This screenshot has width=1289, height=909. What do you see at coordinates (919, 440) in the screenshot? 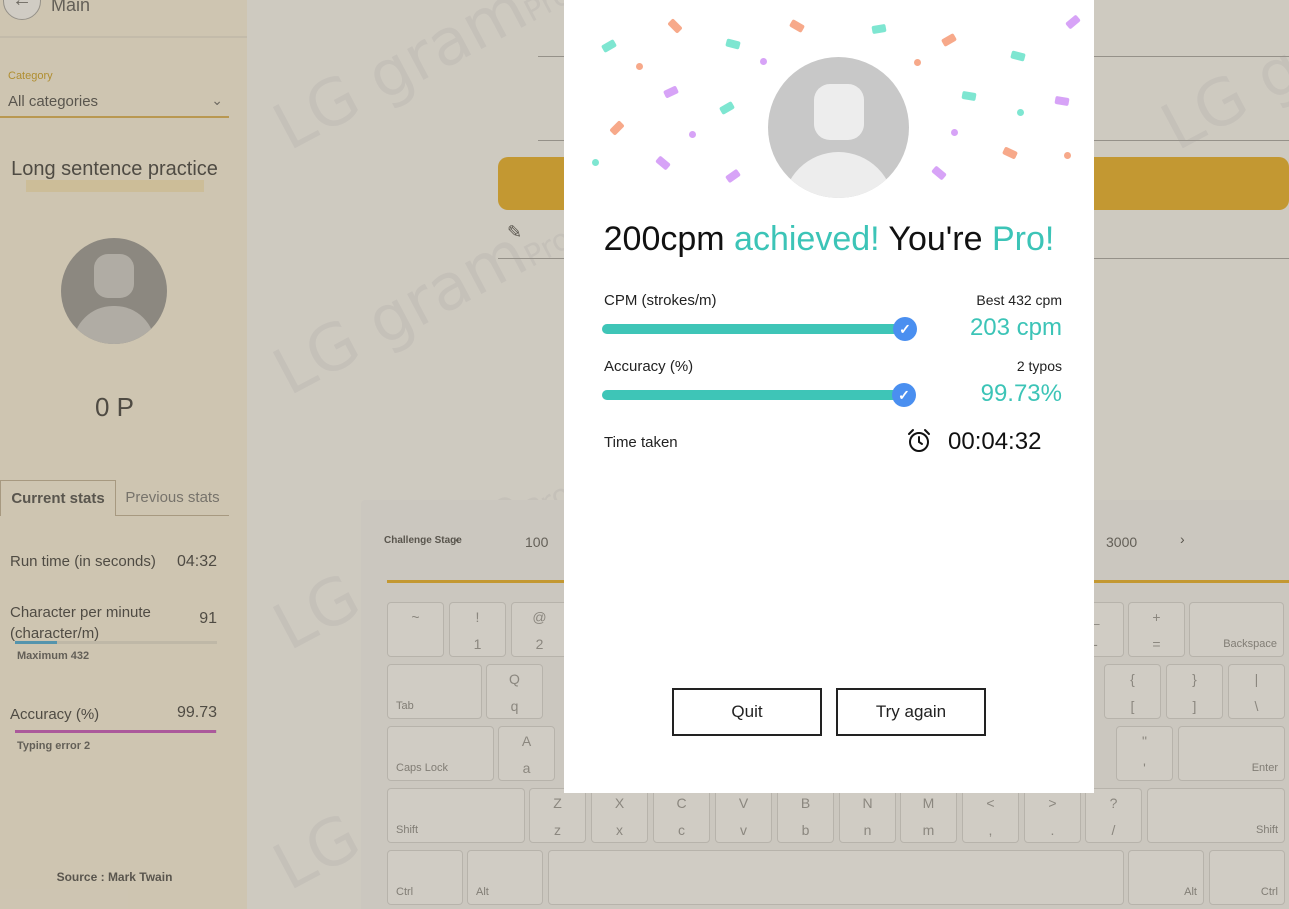
I see `alarm-clock-icon` at bounding box center [919, 440].